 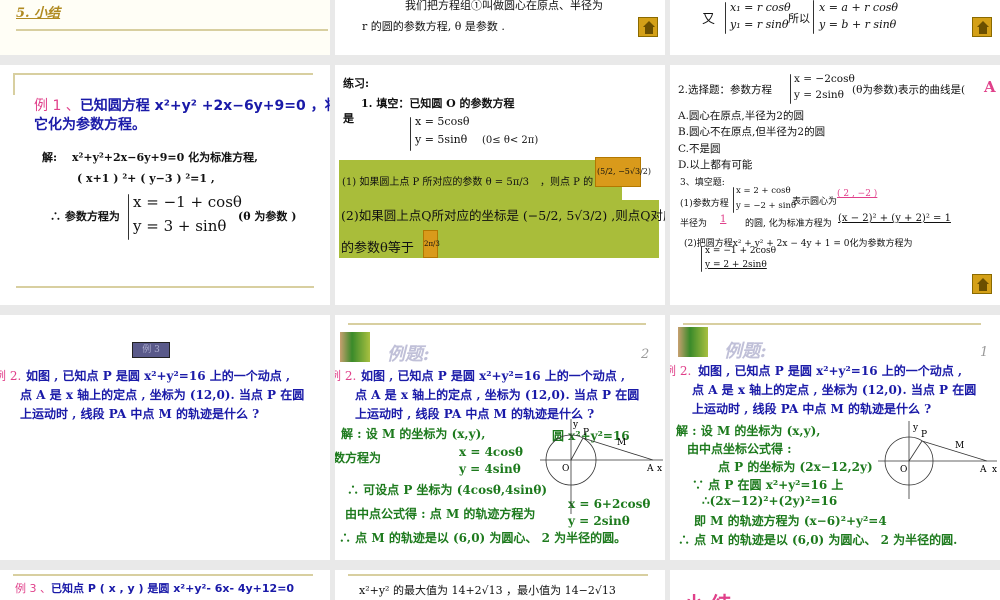 What do you see at coordinates (795, 467) in the screenshot?
I see `solution-text: 点 P 的坐标为 (2x−12,2y)` at bounding box center [795, 467].